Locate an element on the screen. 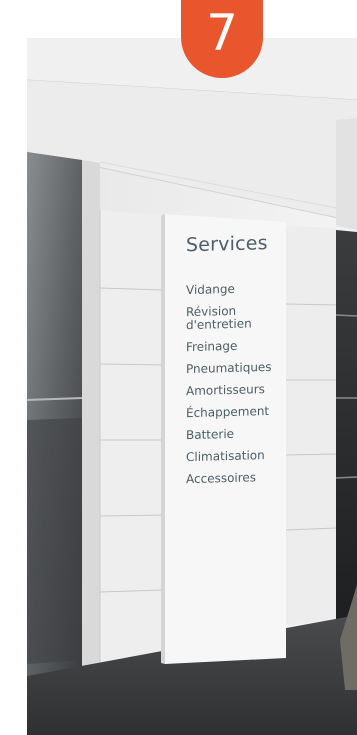 This screenshot has width=357, height=735. service-item: Vidange is located at coordinates (210, 289).